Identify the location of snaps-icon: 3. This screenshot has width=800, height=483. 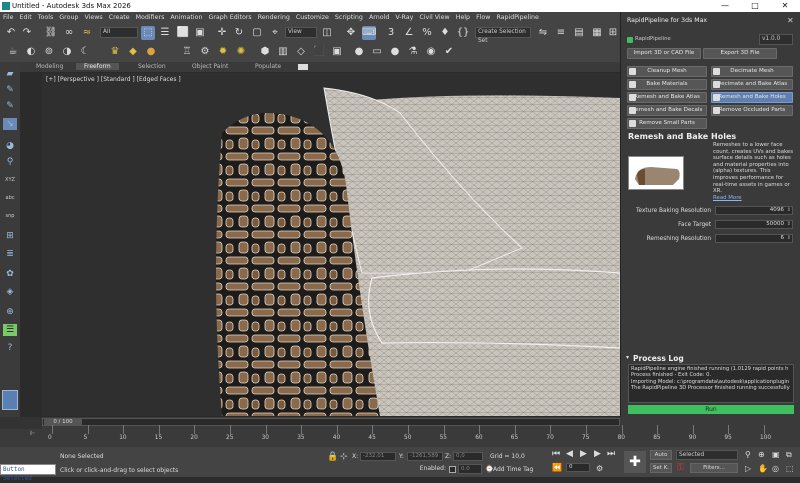
(391, 33).